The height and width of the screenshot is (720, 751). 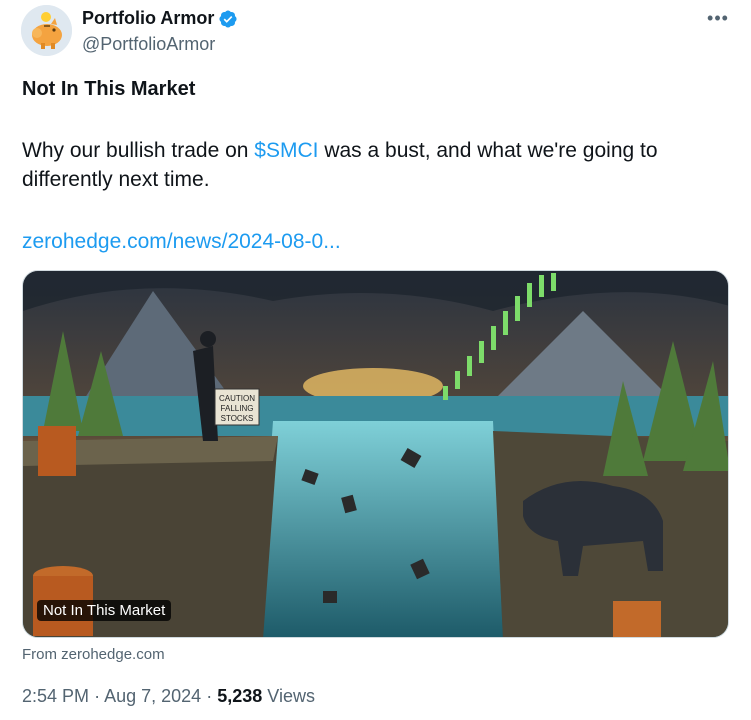 What do you see at coordinates (109, 89) in the screenshot?
I see `tweet-title: Not In This Market` at bounding box center [109, 89].